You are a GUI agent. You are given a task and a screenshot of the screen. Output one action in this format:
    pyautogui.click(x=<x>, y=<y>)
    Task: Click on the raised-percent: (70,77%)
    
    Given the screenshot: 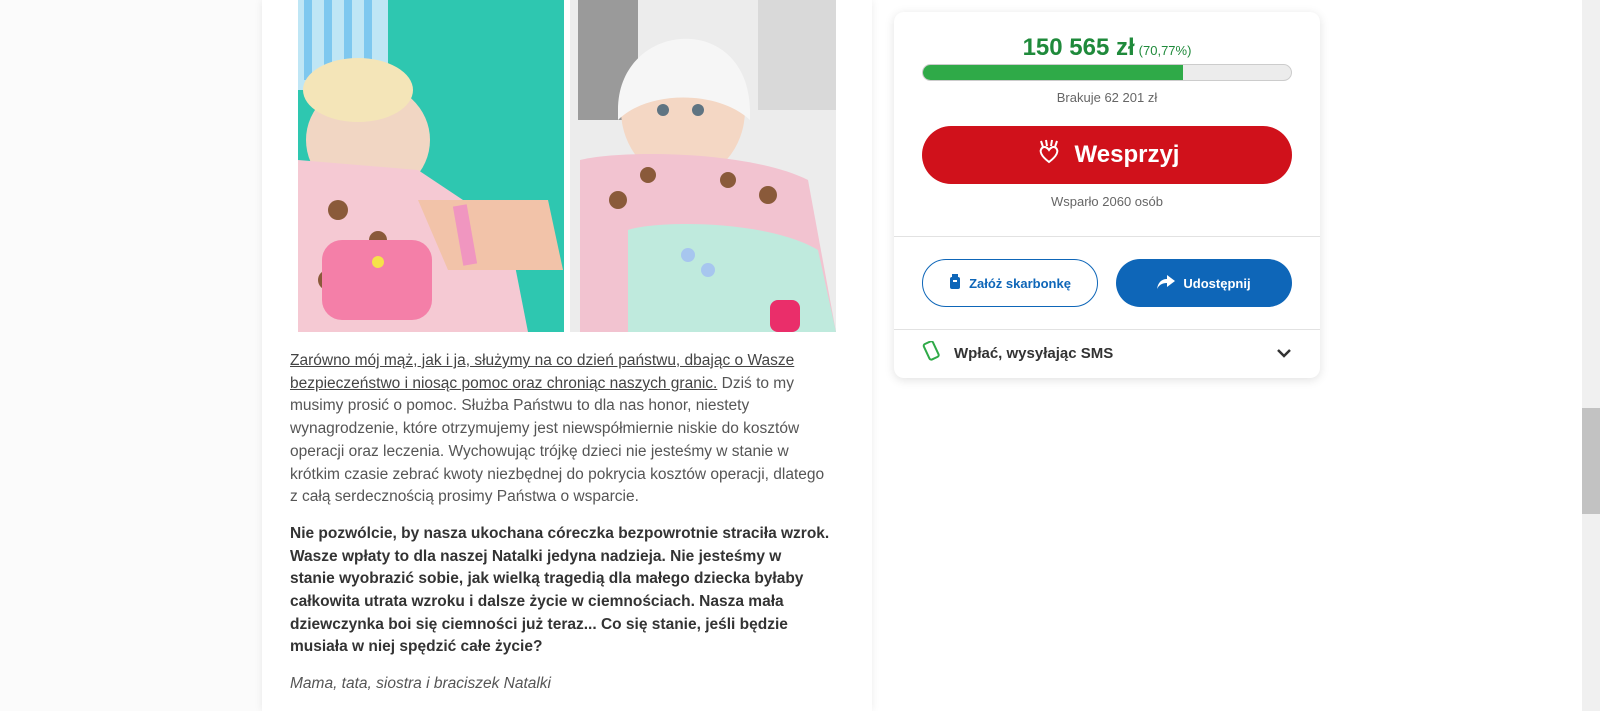 What is the action you would take?
    pyautogui.click(x=1165, y=50)
    